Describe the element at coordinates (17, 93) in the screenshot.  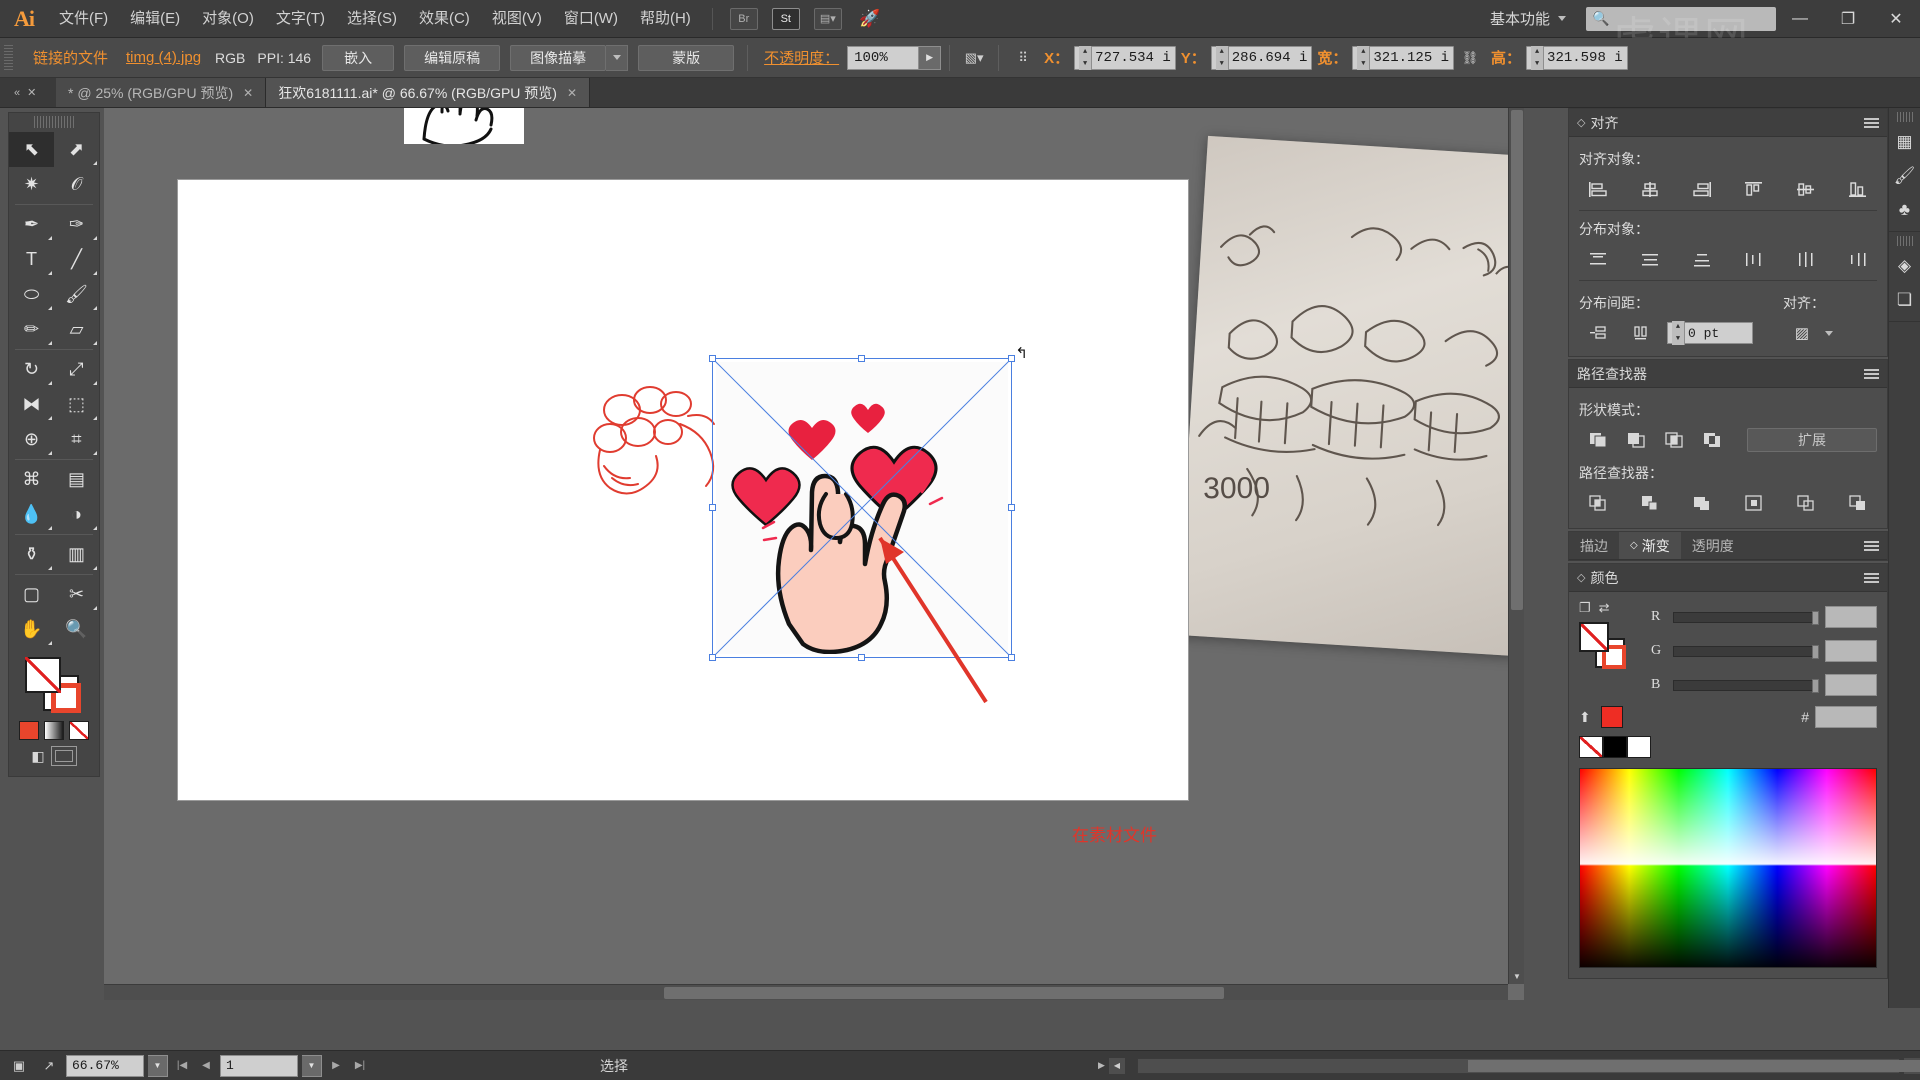
I see `tab-prev-icon: «` at that location.